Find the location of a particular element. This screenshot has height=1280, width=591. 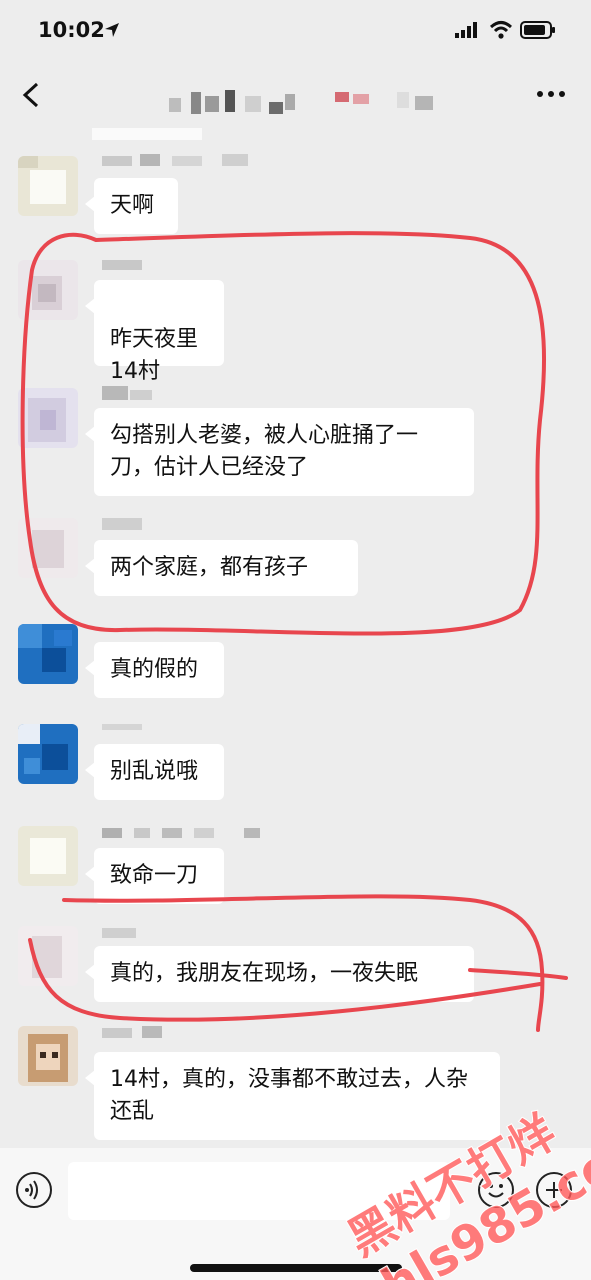

message-text: 14村，真的，没事都不敢过去，人杂还乱 is located at coordinates (289, 1095).